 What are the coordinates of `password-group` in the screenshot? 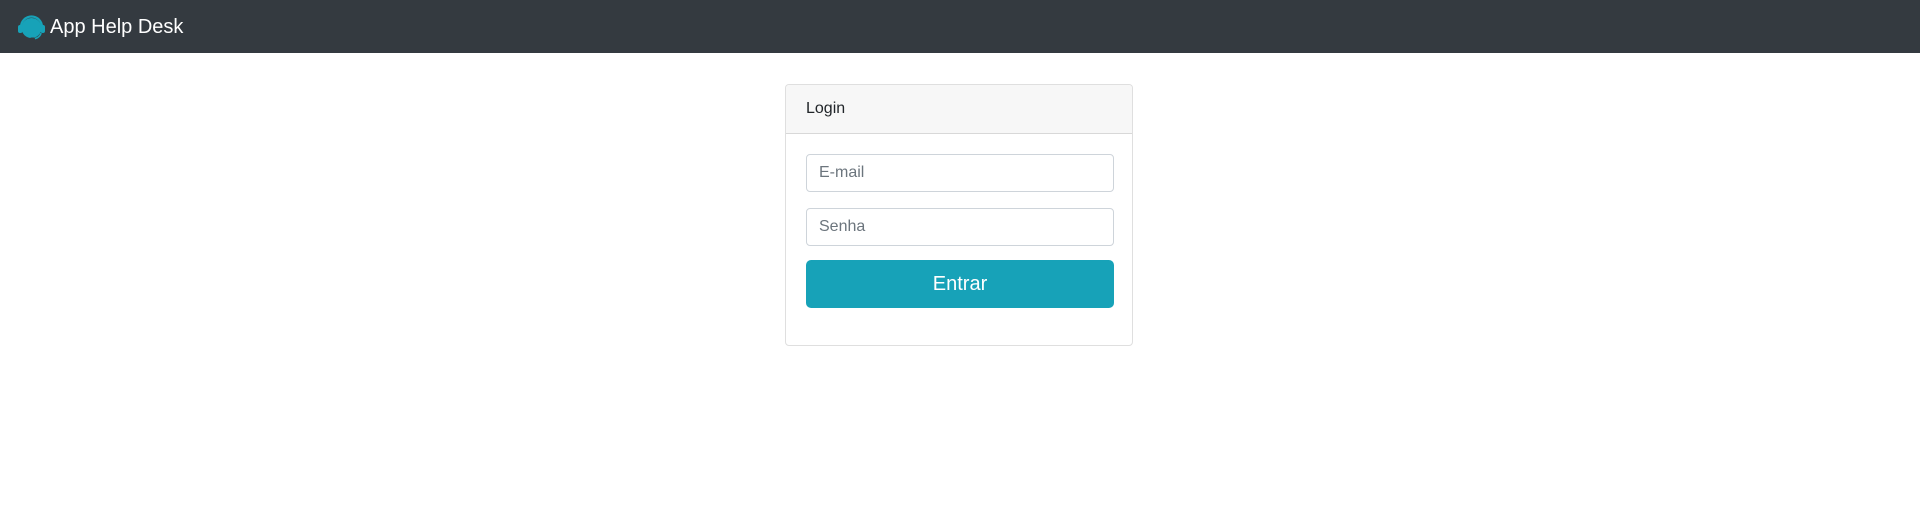 It's located at (960, 227).